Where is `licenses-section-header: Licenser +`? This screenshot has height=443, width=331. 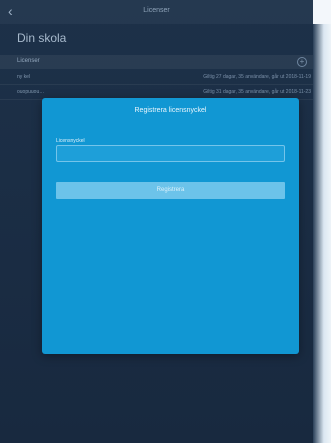 licenses-section-header: Licenser + is located at coordinates (156, 62).